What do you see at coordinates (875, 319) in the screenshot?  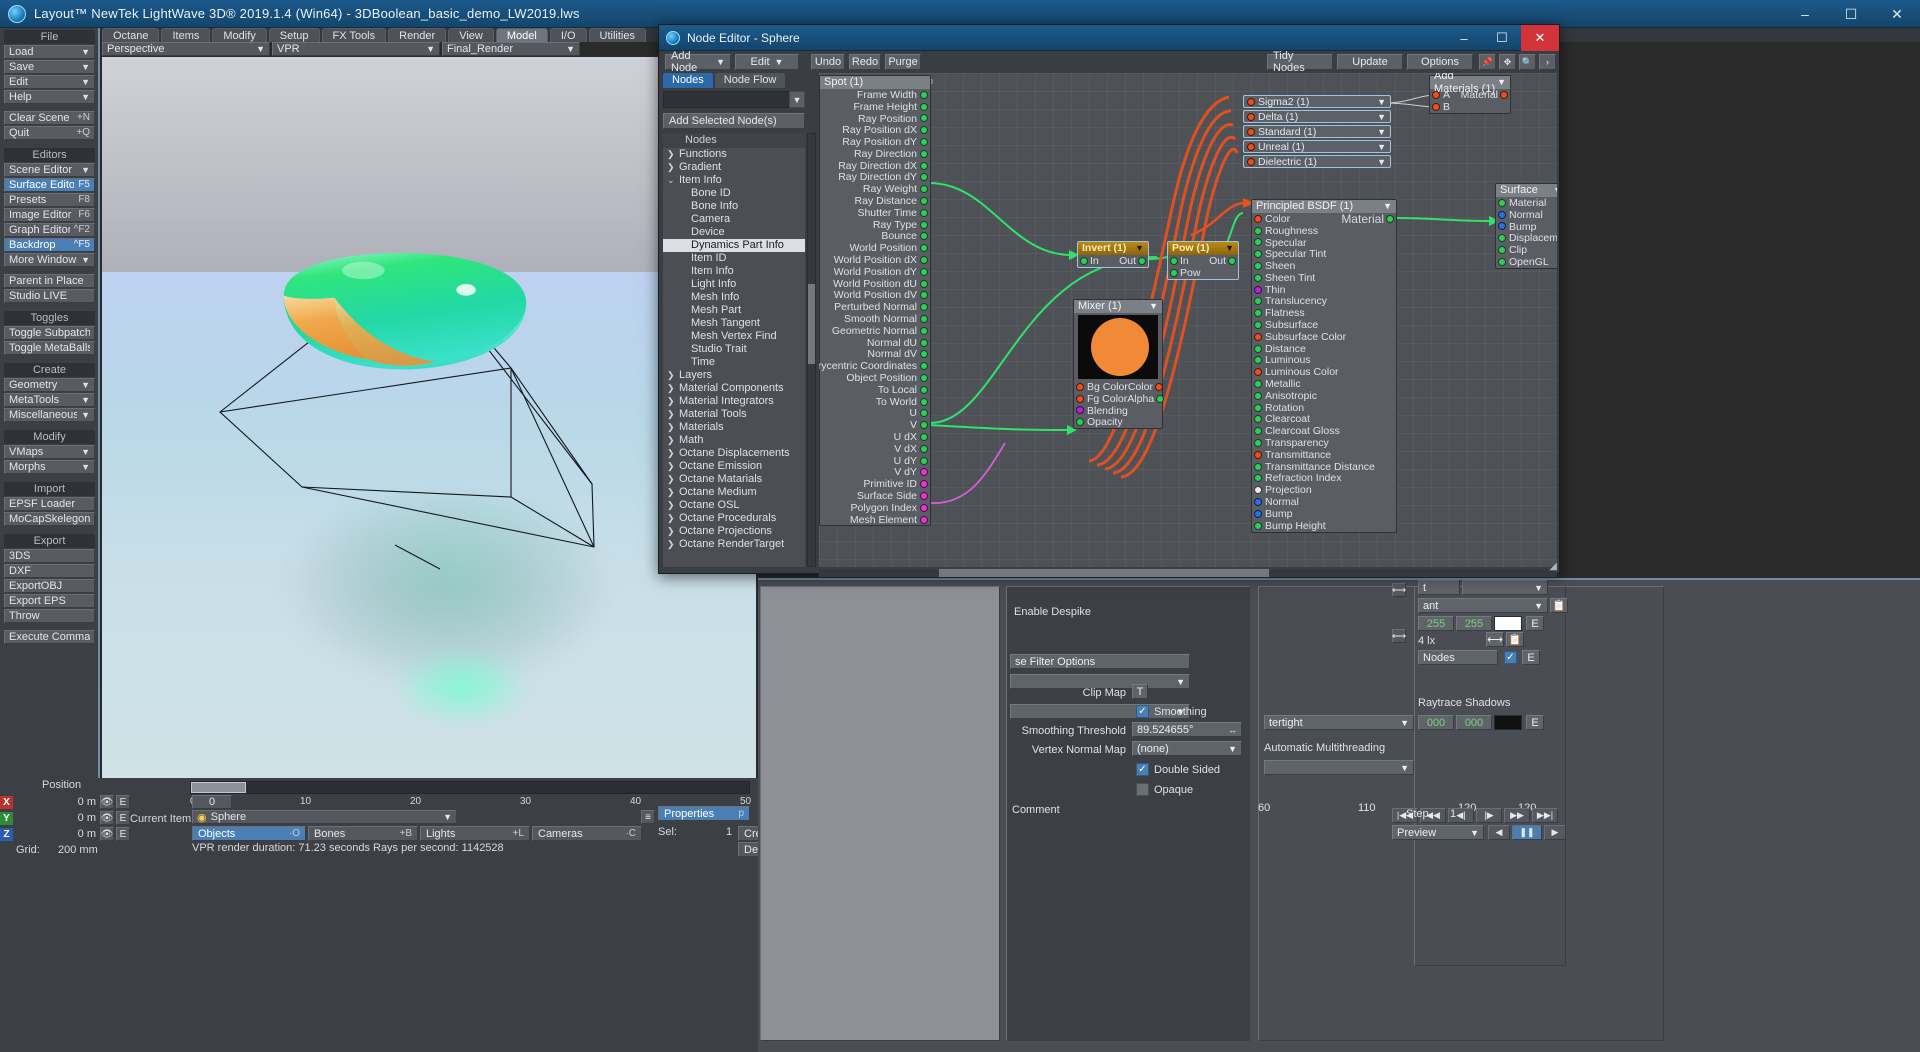 I see `spot-output-smooth-normal: Smooth Normal` at bounding box center [875, 319].